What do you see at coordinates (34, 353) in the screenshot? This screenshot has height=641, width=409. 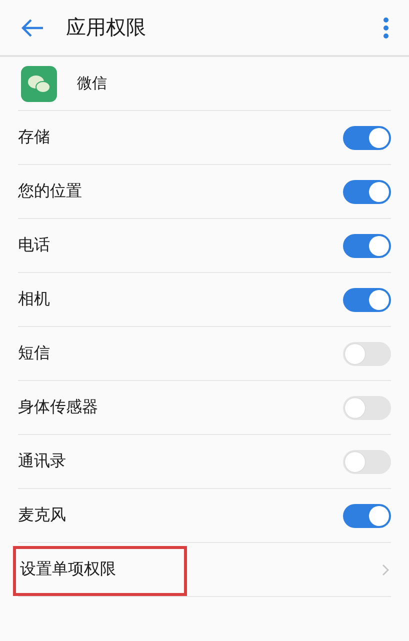 I see `permission-label: 短信` at bounding box center [34, 353].